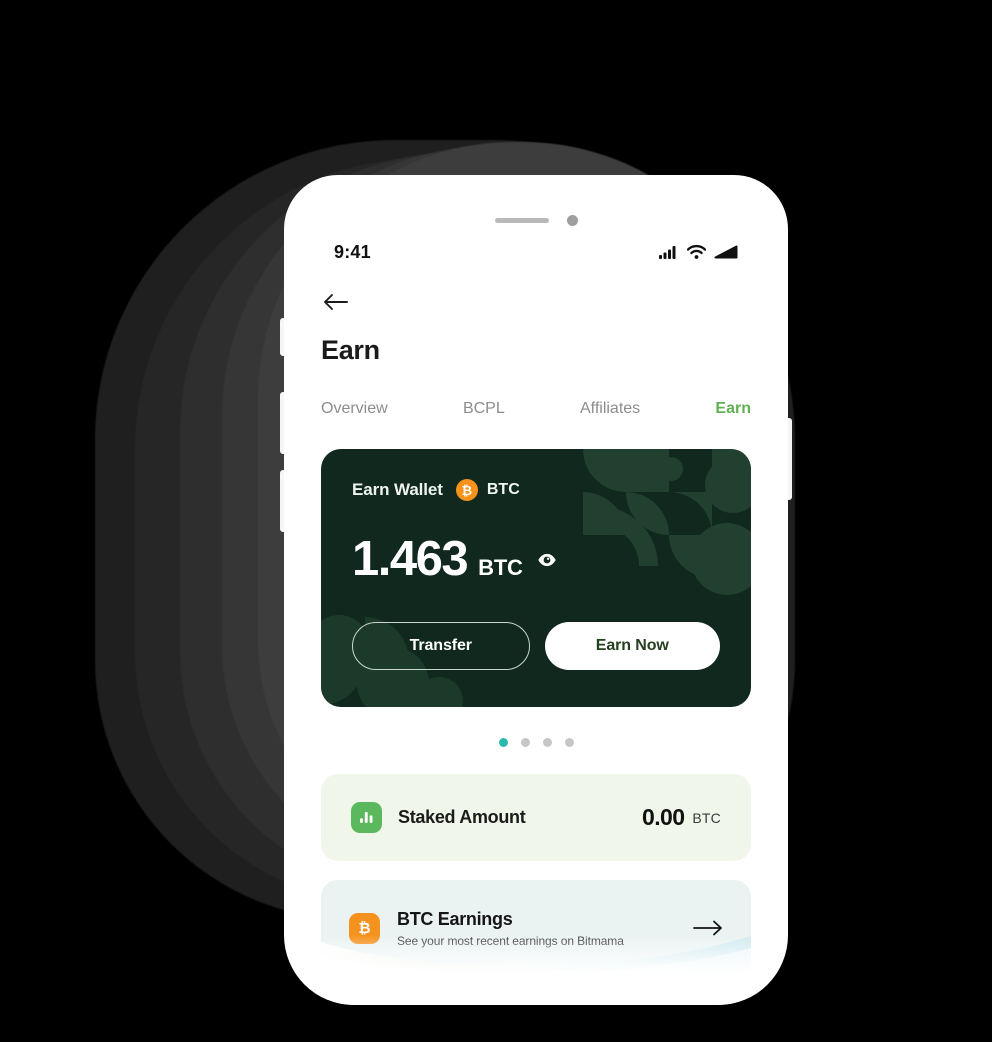 The height and width of the screenshot is (1042, 992). Describe the element at coordinates (462, 817) in the screenshot. I see `staked-amount-label: Staked Amount` at that location.